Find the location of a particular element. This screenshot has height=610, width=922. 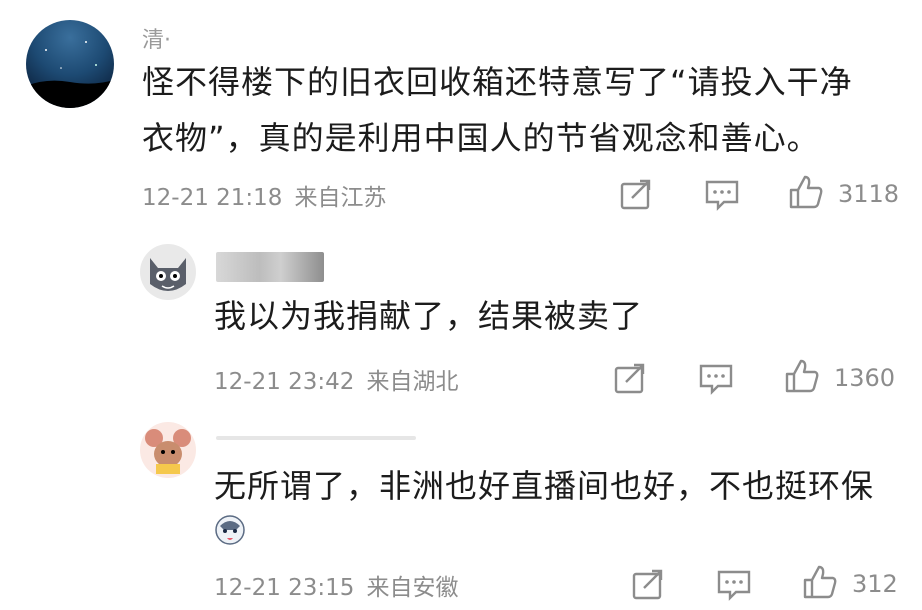

comment-meta: 12-21 21:18 来自江苏 is located at coordinates (264, 195).